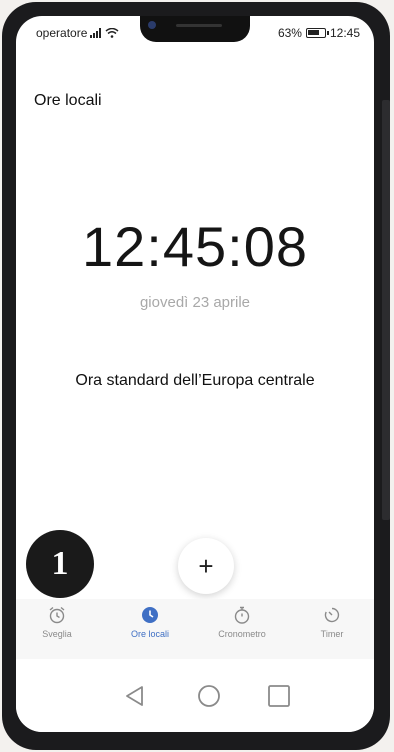 This screenshot has height=752, width=394. Describe the element at coordinates (57, 615) in the screenshot. I see `alarm-clock-icon` at that location.